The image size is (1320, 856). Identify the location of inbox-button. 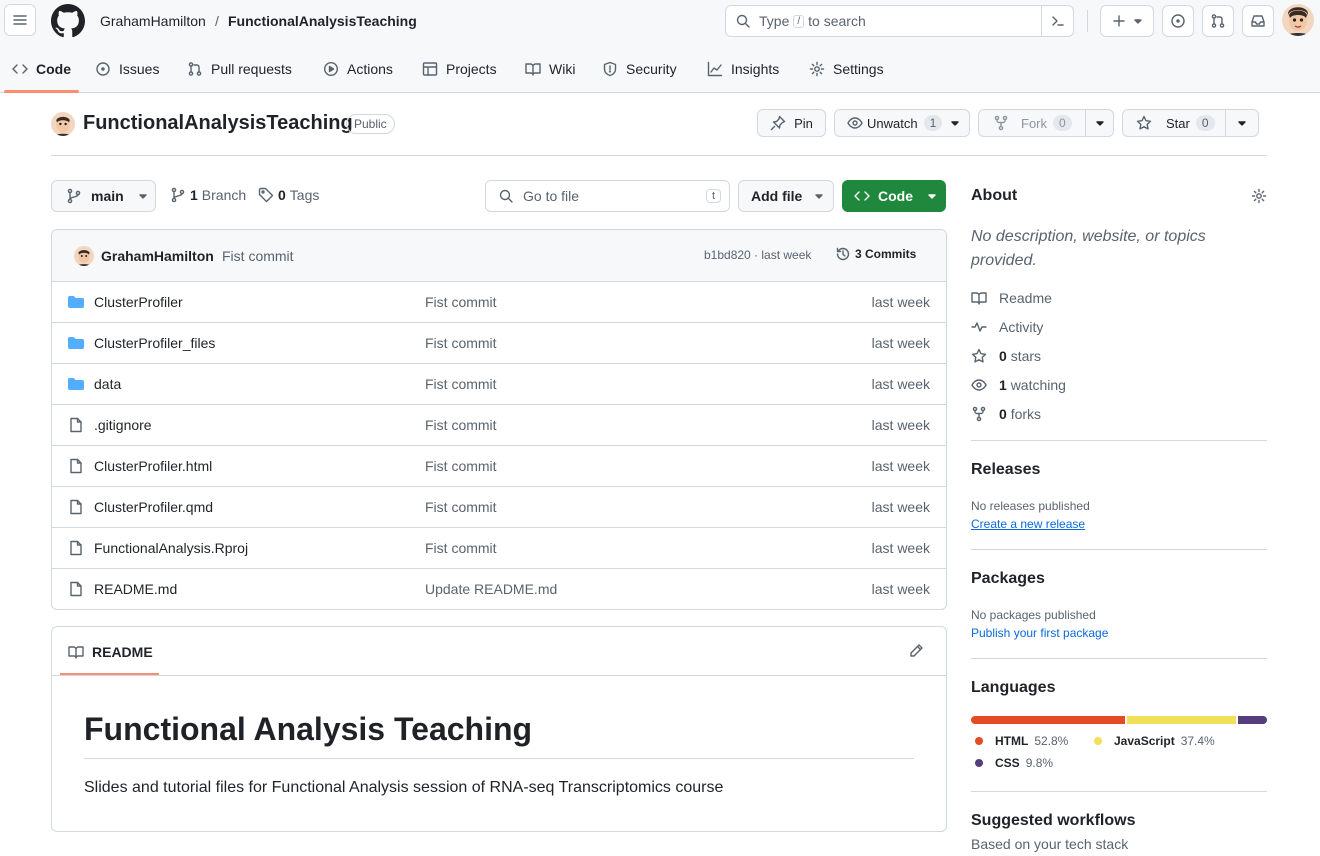
(1258, 21).